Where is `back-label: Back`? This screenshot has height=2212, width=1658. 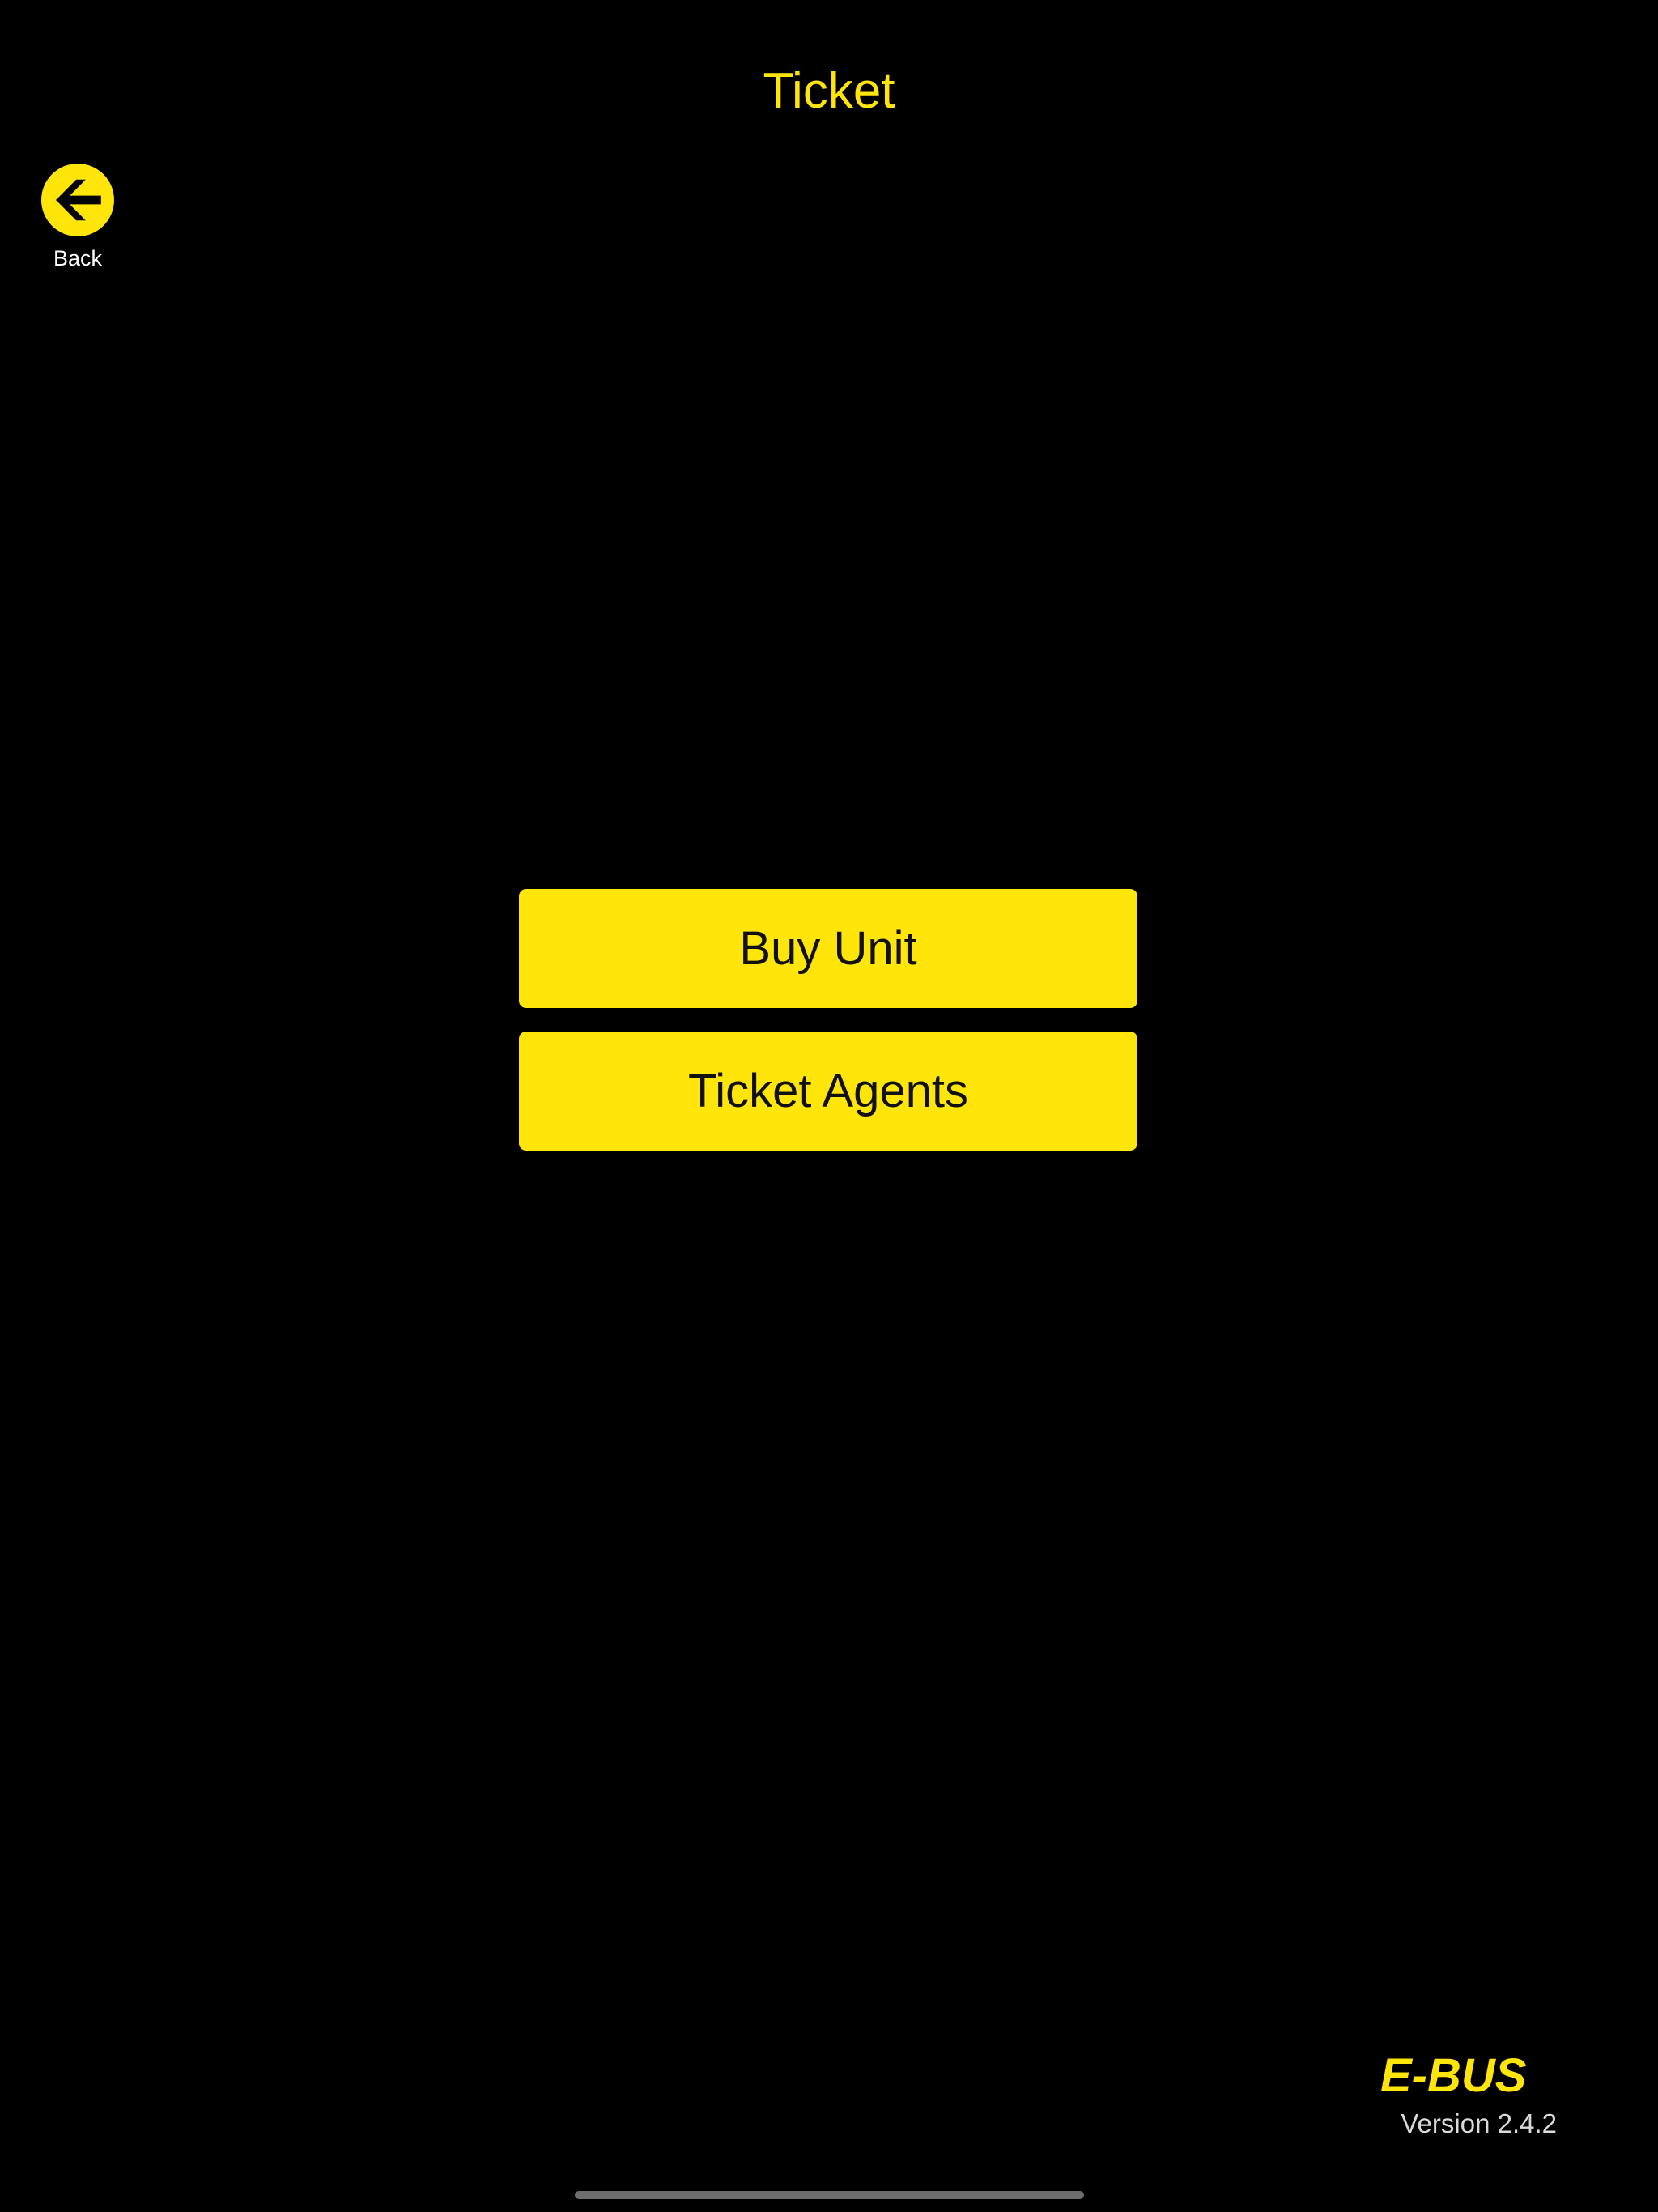 back-label: Back is located at coordinates (78, 258).